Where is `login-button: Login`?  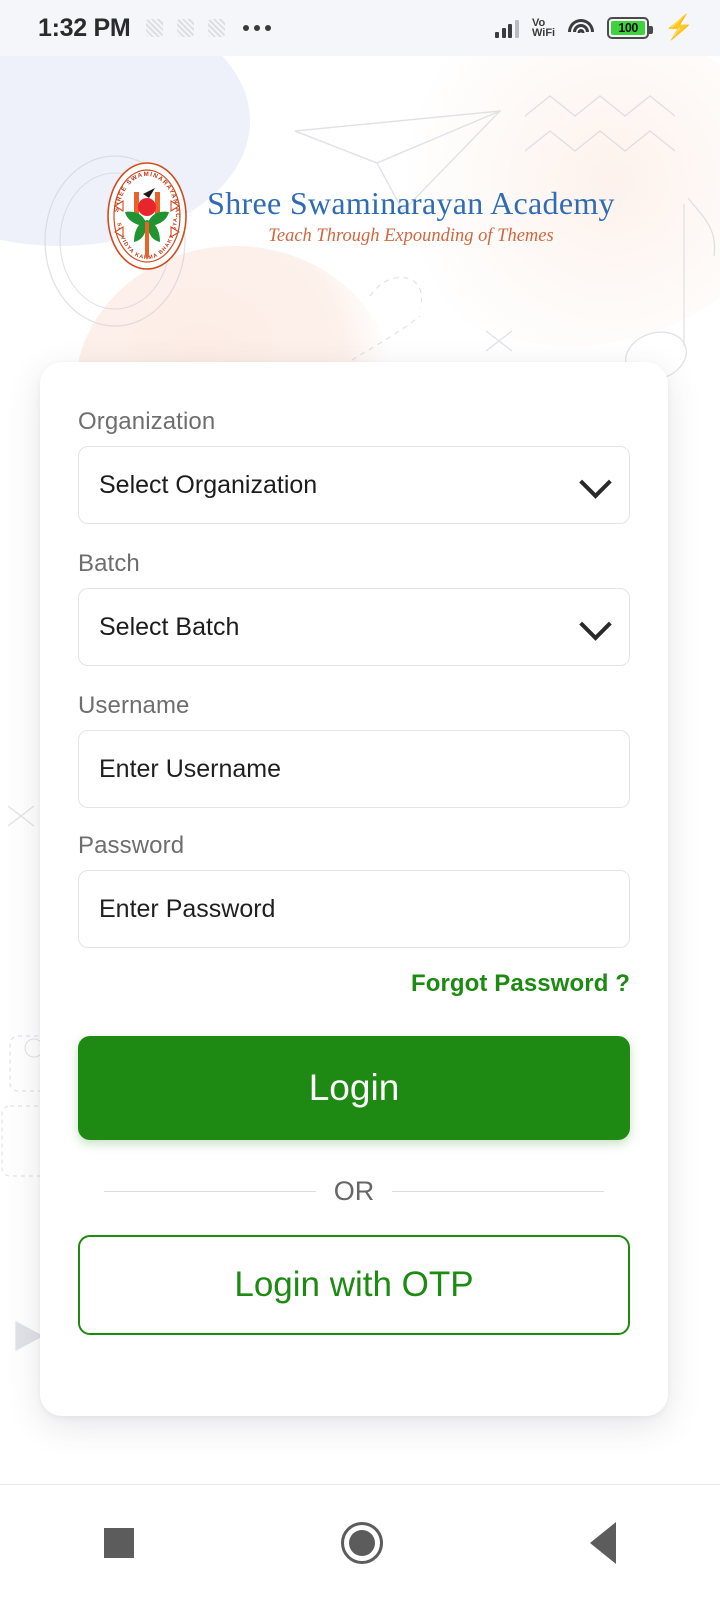 login-button: Login is located at coordinates (354, 1088).